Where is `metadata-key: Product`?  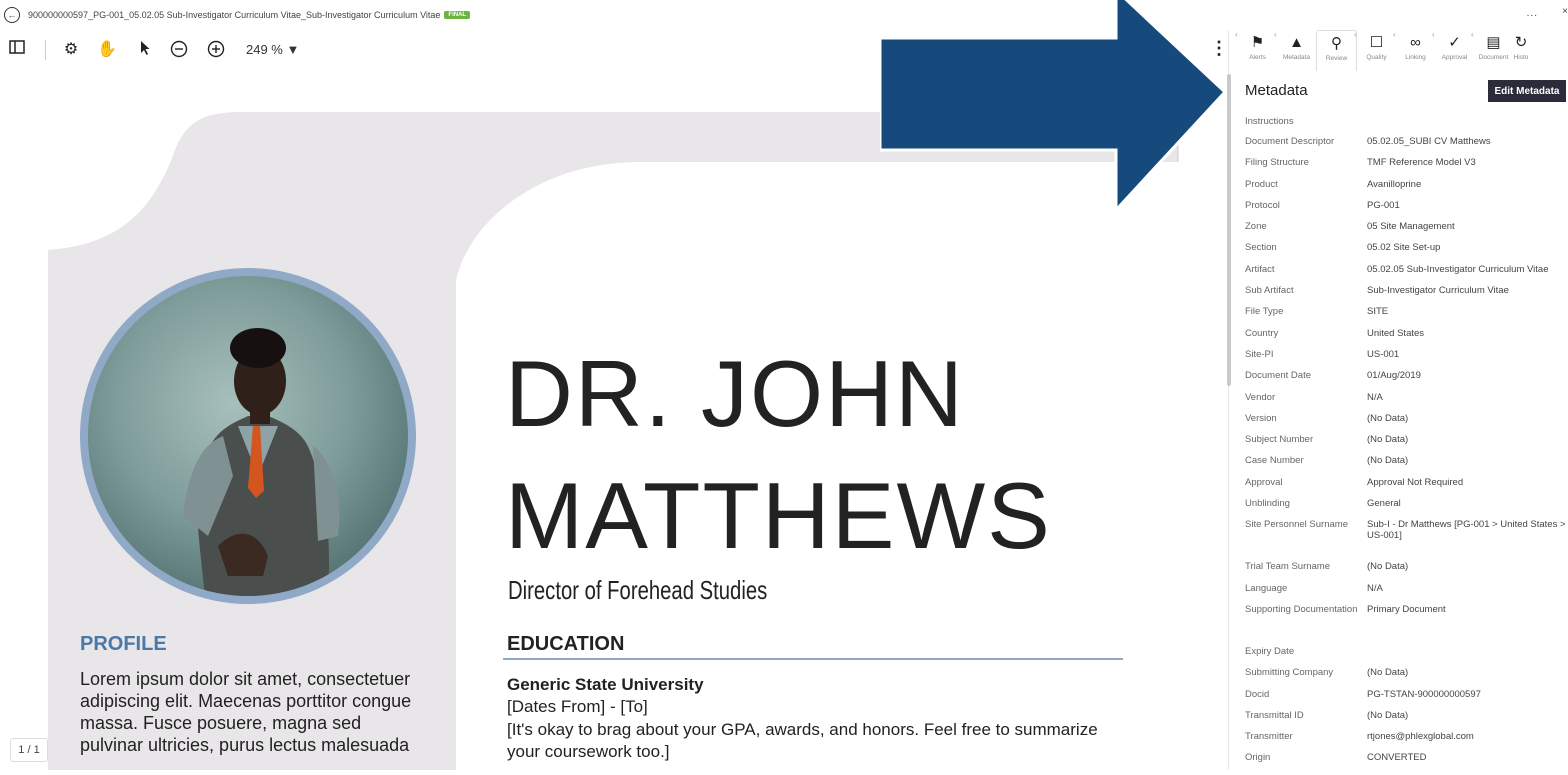 metadata-key: Product is located at coordinates (1261, 184).